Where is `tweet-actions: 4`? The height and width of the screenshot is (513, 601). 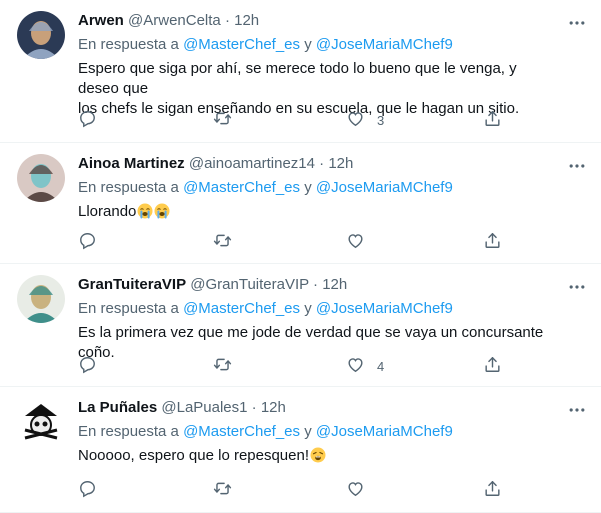
tweet-actions: 4 is located at coordinates (293, 366).